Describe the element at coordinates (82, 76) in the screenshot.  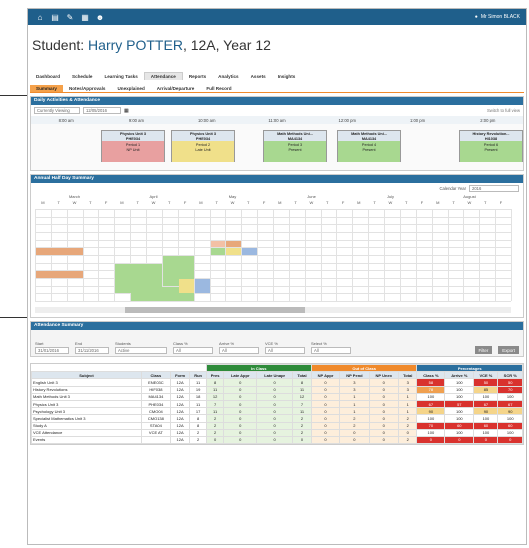
I see `nav-schedule: Schedule` at that location.